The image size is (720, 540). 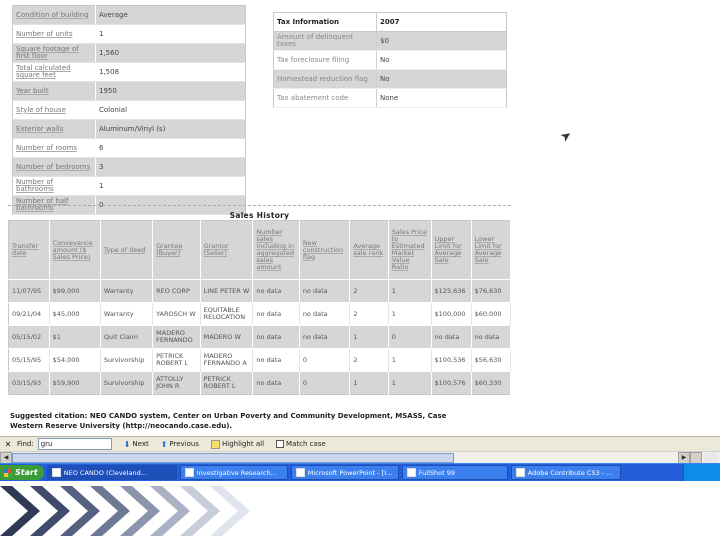 What do you see at coordinates (280, 444) in the screenshot?
I see `checkbox-icon` at bounding box center [280, 444].